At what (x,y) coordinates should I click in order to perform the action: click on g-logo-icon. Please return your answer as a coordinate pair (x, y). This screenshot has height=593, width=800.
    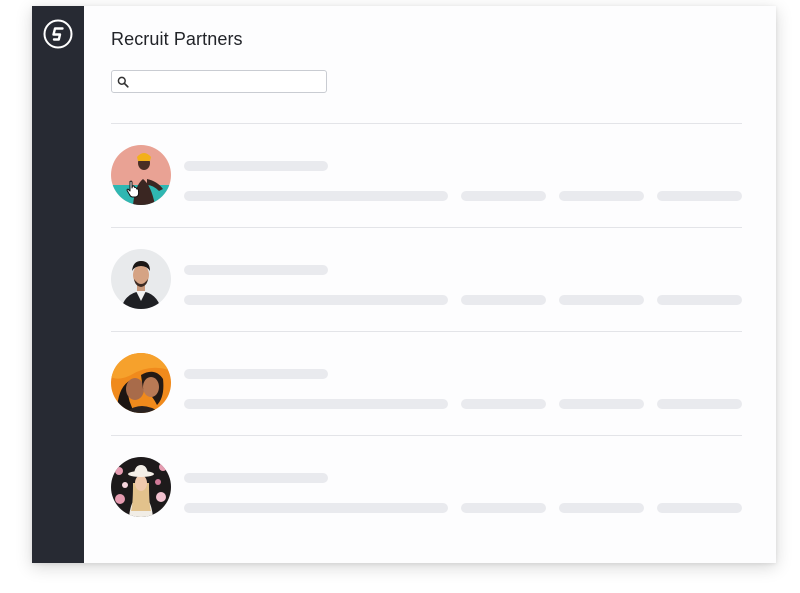
    Looking at the image, I should click on (58, 34).